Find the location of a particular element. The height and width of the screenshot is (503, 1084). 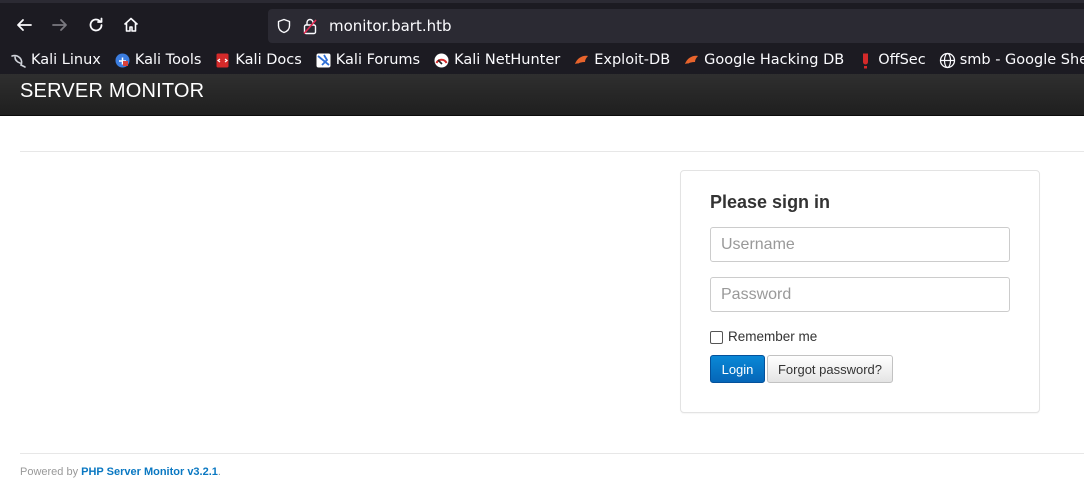

forgot-password-button: Forgot password? is located at coordinates (830, 369).